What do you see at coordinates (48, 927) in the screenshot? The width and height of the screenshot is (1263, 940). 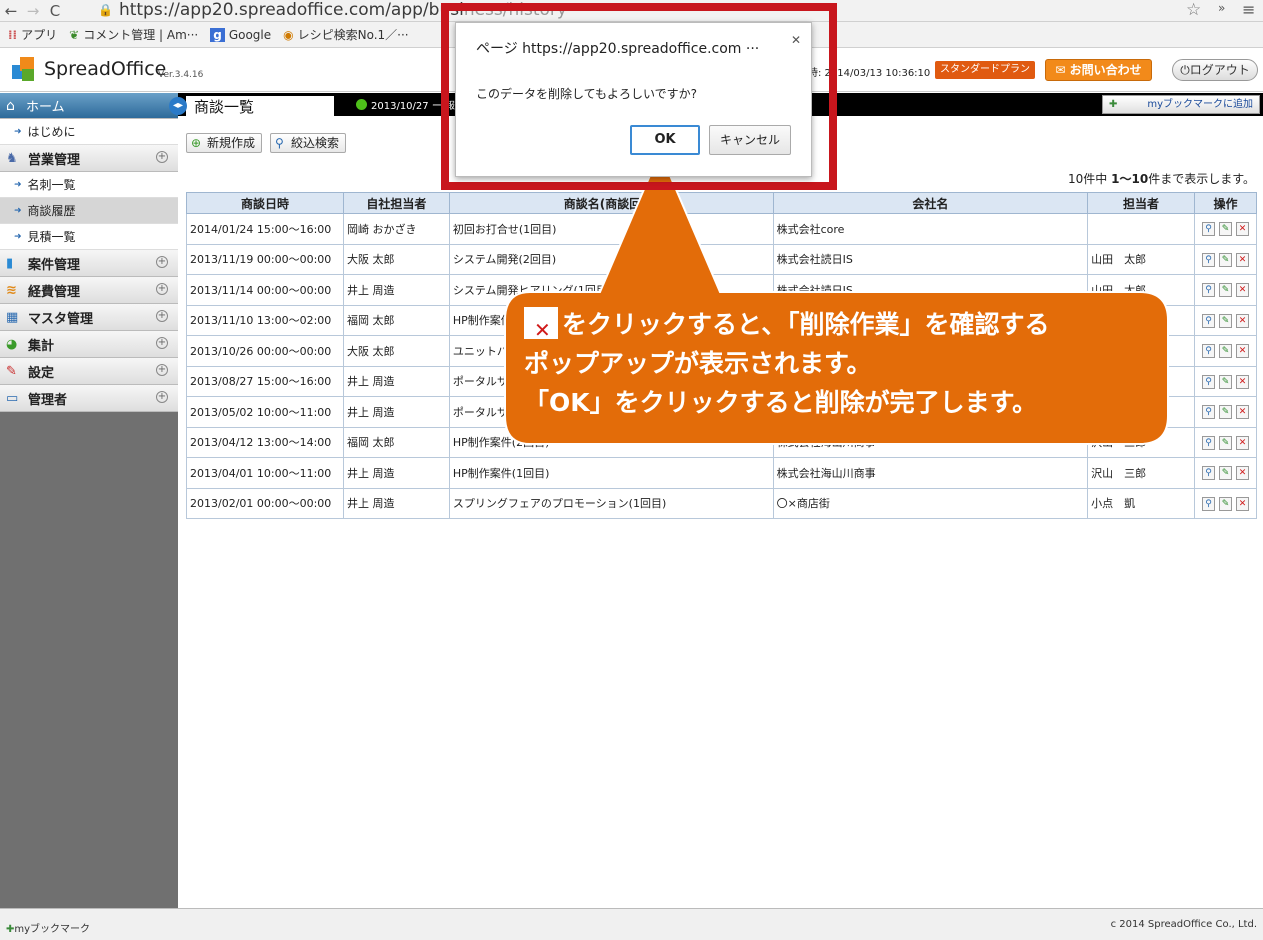 I see `footer-bookmark: ✚myブックマーク` at bounding box center [48, 927].